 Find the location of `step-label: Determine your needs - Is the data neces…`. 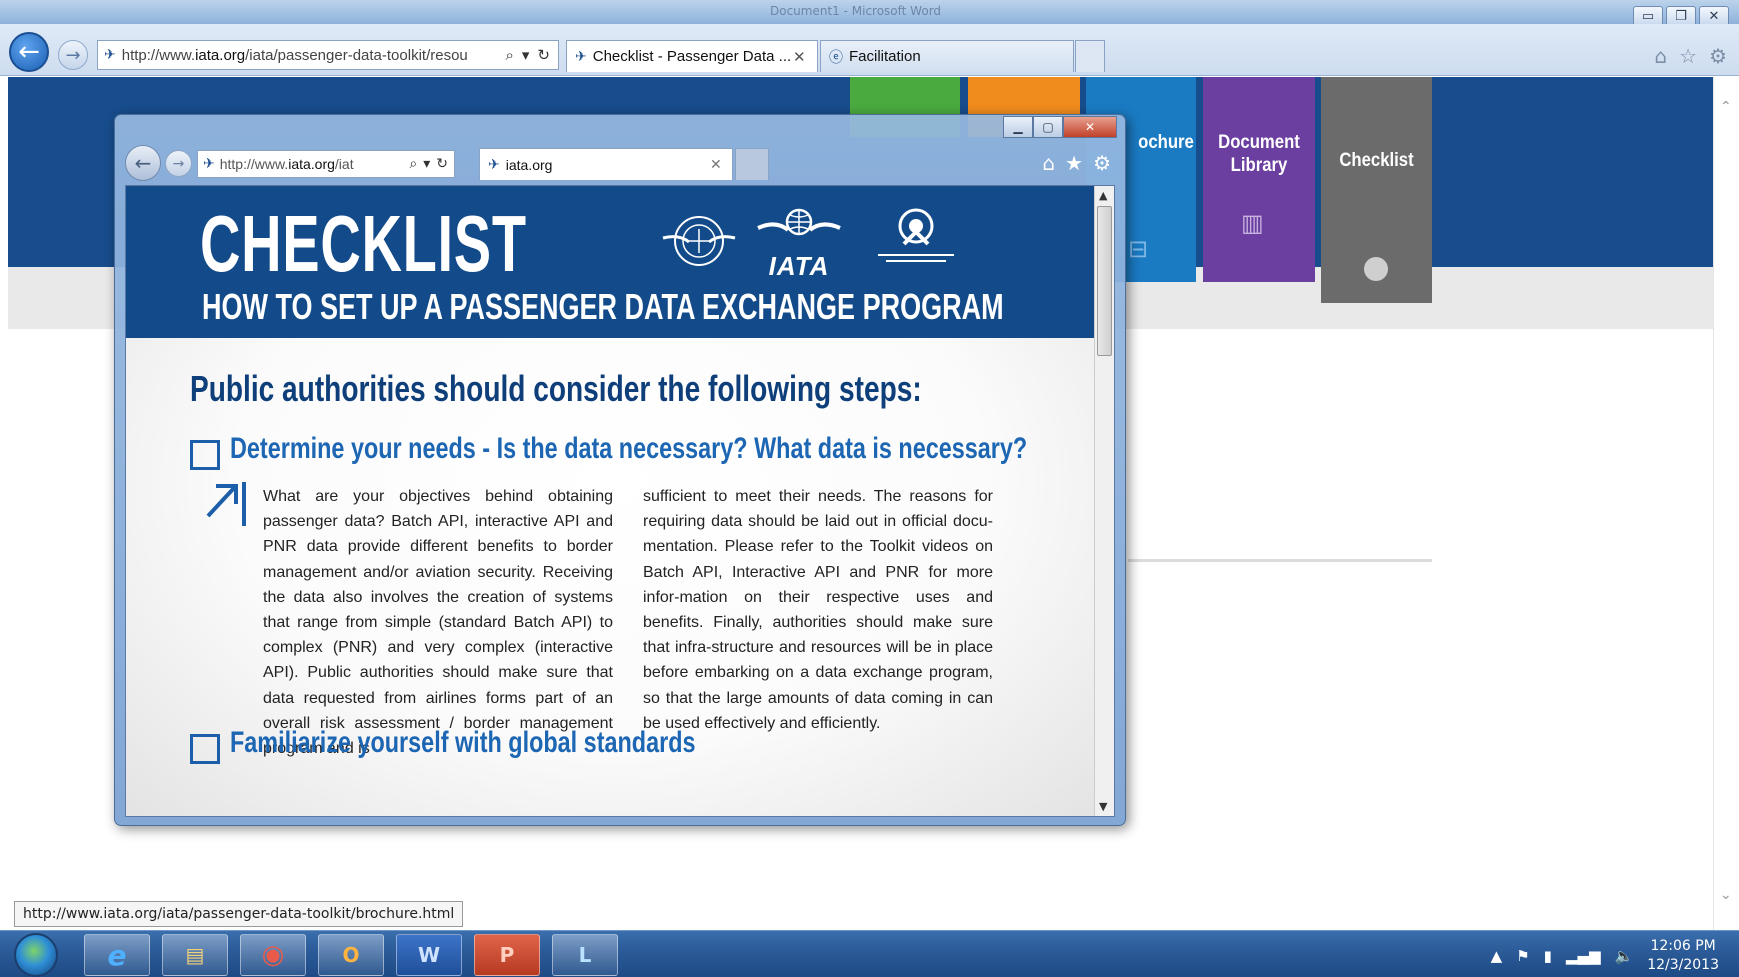

step-label: Determine your needs - Is the data neces… is located at coordinates (629, 448).